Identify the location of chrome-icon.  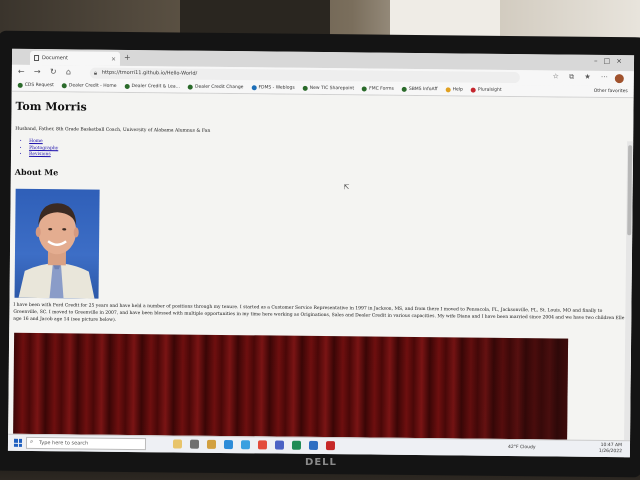
(262, 445).